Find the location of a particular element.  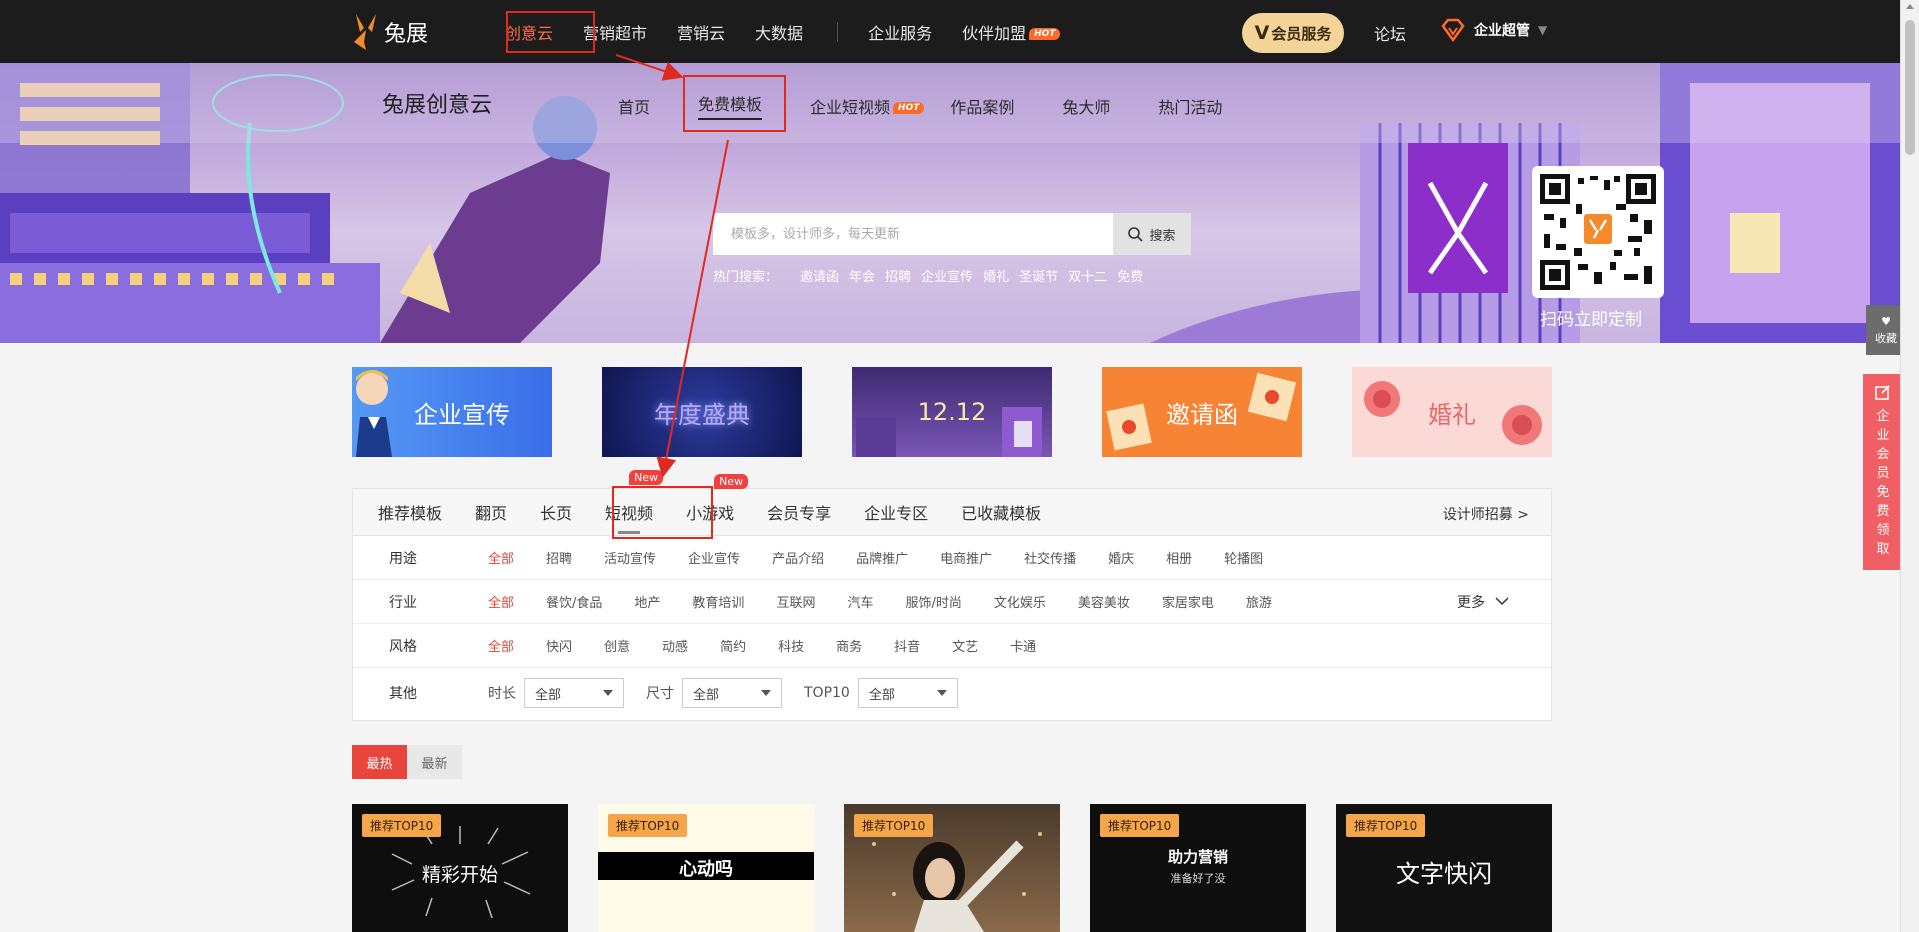

search-input is located at coordinates (913, 234).